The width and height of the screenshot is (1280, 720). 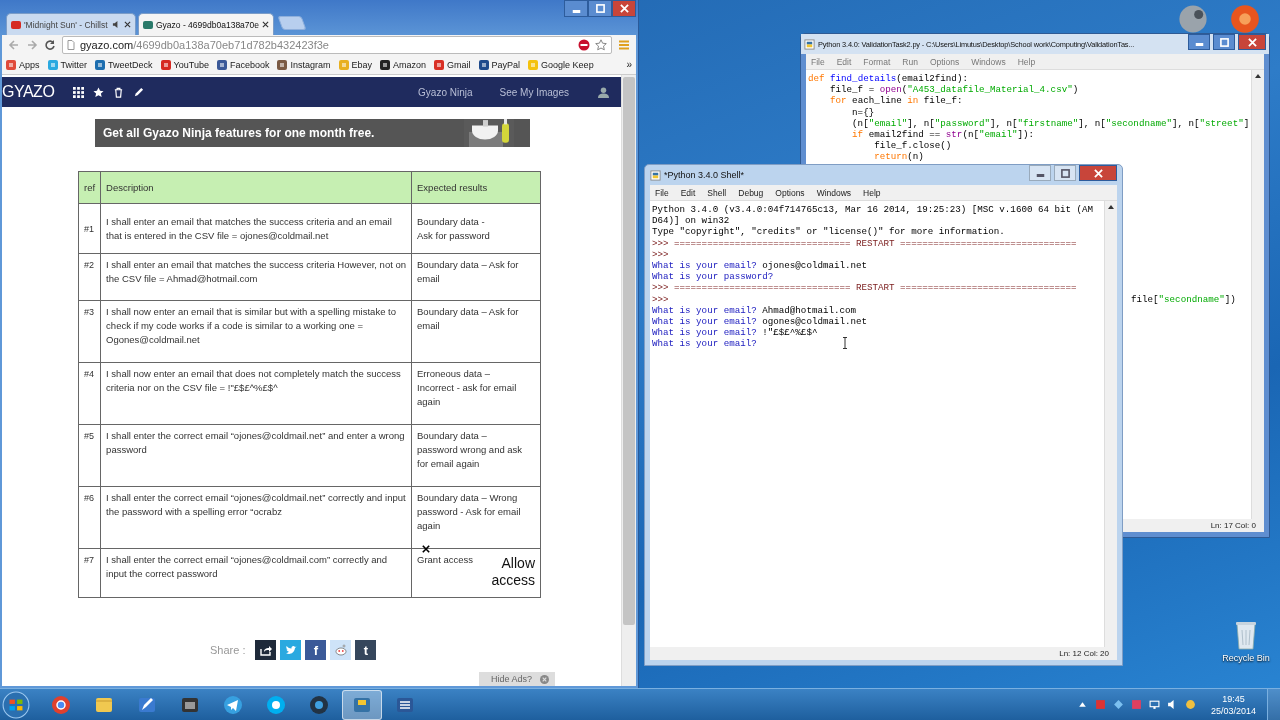 What do you see at coordinates (476, 187) in the screenshot?
I see `column-header: Expected results` at bounding box center [476, 187].